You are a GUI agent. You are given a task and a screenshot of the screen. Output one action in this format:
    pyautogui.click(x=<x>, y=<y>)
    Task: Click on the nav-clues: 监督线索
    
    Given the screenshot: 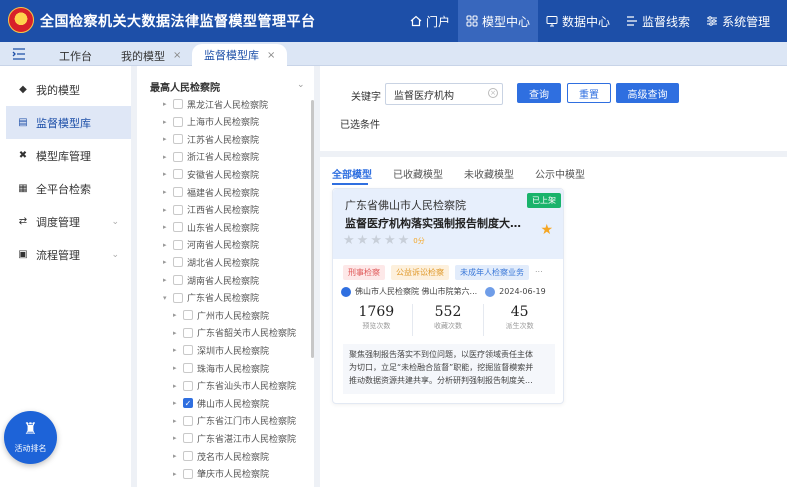 What is the action you would take?
    pyautogui.click(x=658, y=21)
    